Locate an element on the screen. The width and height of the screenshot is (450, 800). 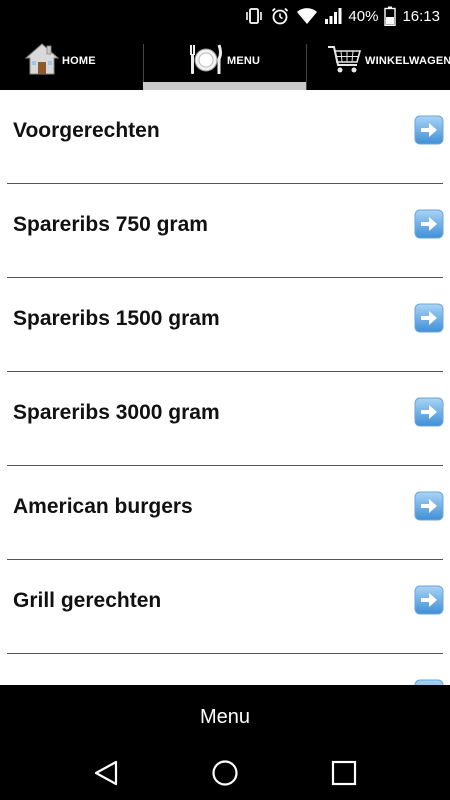
tab-winkelwagen: WINKELWAGEN is located at coordinates (388, 61).